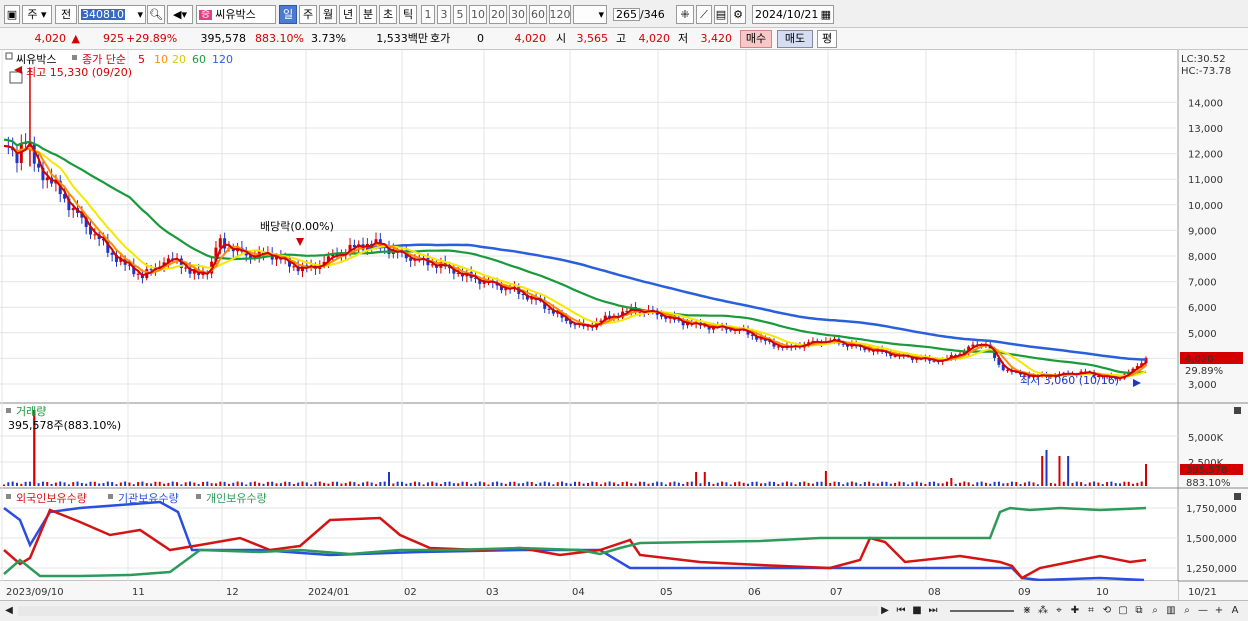 This screenshot has height=621, width=1248. Describe the element at coordinates (1107, 611) in the screenshot. I see `tool-icon: ⟲` at that location.